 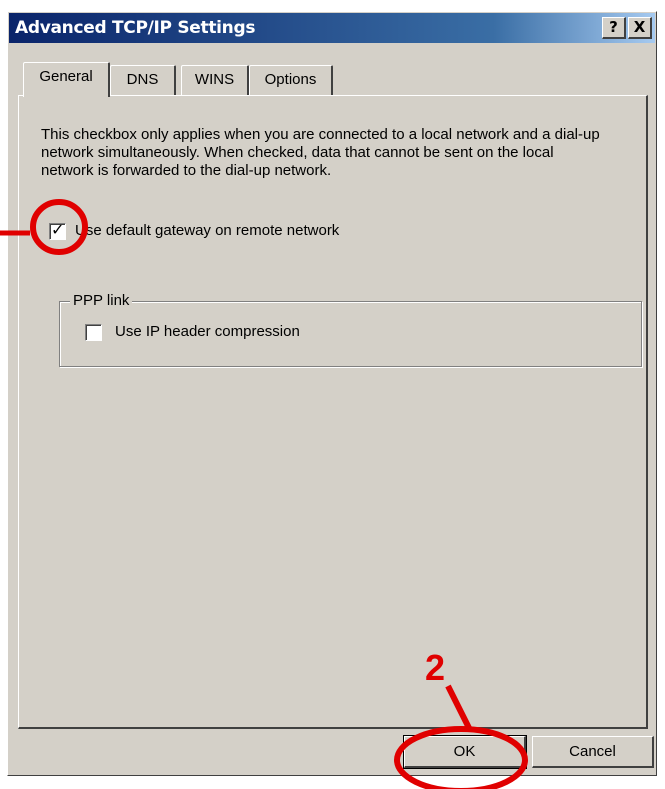 I want to click on ip-header-compression-label: Use IP header compression, so click(x=207, y=331).